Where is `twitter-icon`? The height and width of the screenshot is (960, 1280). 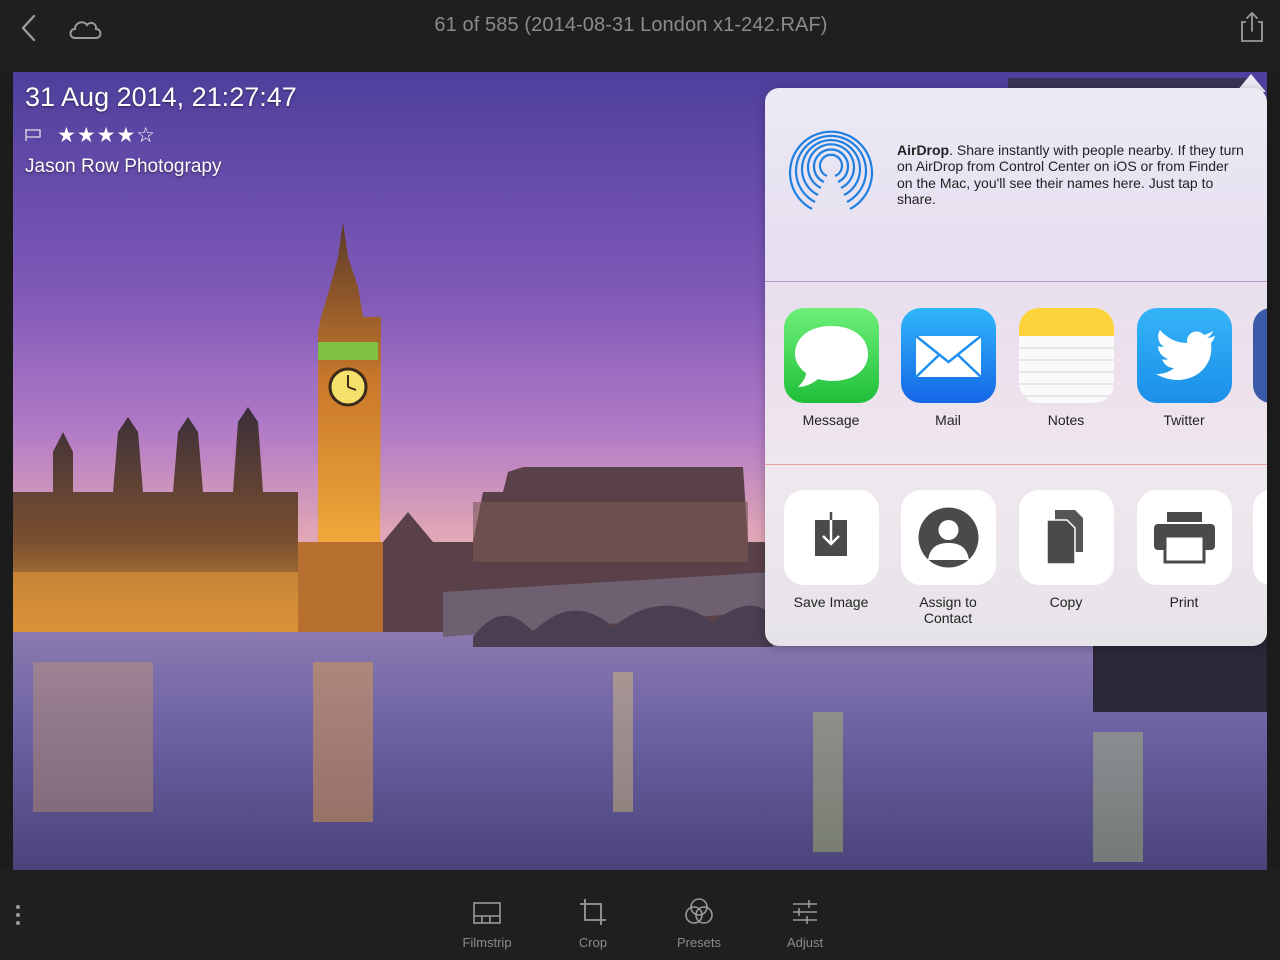
twitter-icon is located at coordinates (1184, 355).